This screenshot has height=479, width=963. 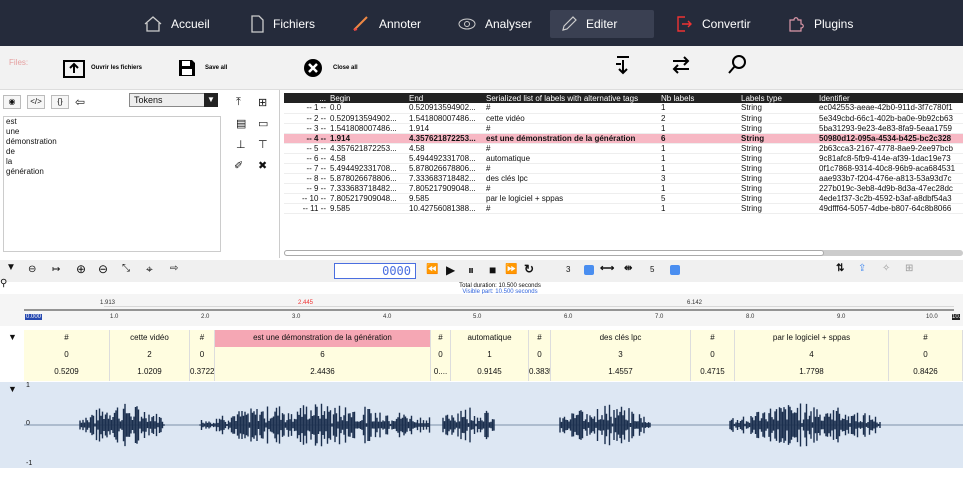 What do you see at coordinates (886, 268) in the screenshot?
I see `waveform-icon: ✧` at bounding box center [886, 268].